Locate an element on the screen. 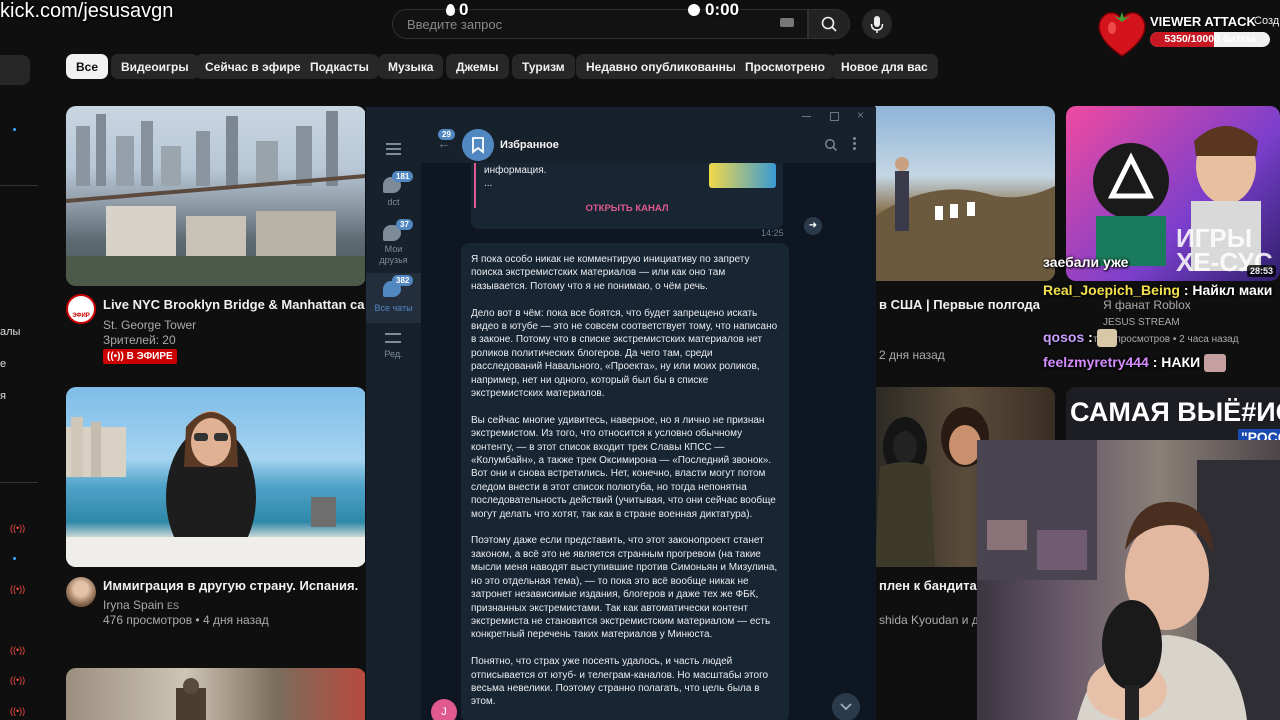 This screenshot has height=720, width=1280. bookmark-icon is located at coordinates (478, 145).